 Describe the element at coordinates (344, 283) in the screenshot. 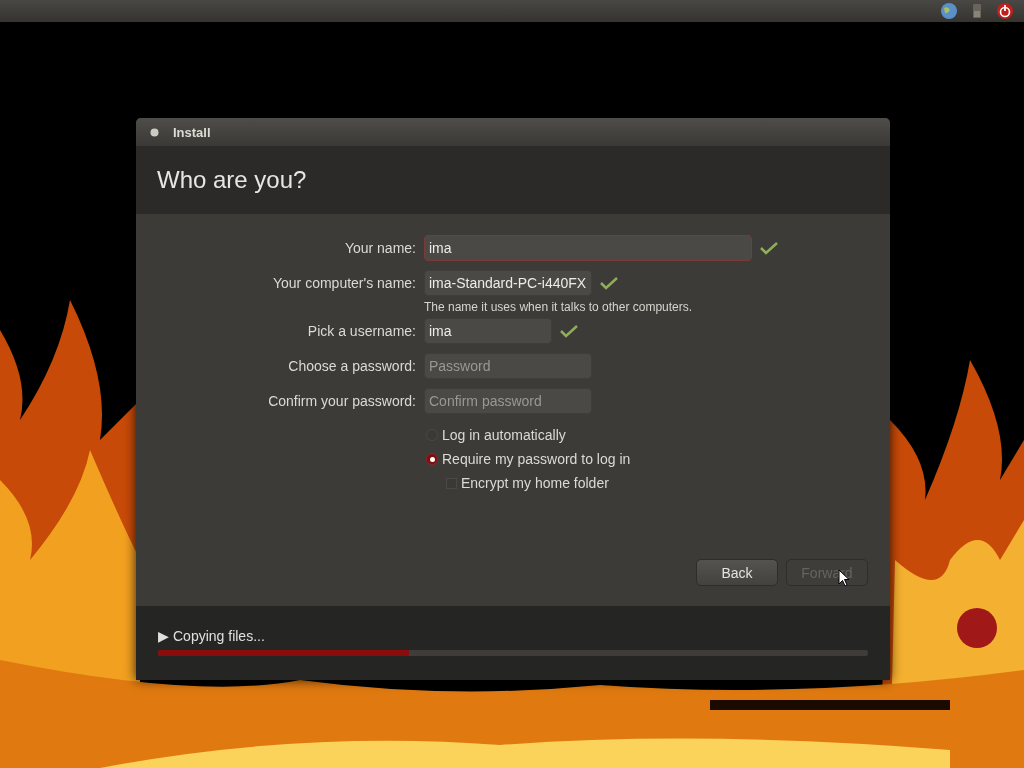

I see `field-label: Your computer's name:` at that location.